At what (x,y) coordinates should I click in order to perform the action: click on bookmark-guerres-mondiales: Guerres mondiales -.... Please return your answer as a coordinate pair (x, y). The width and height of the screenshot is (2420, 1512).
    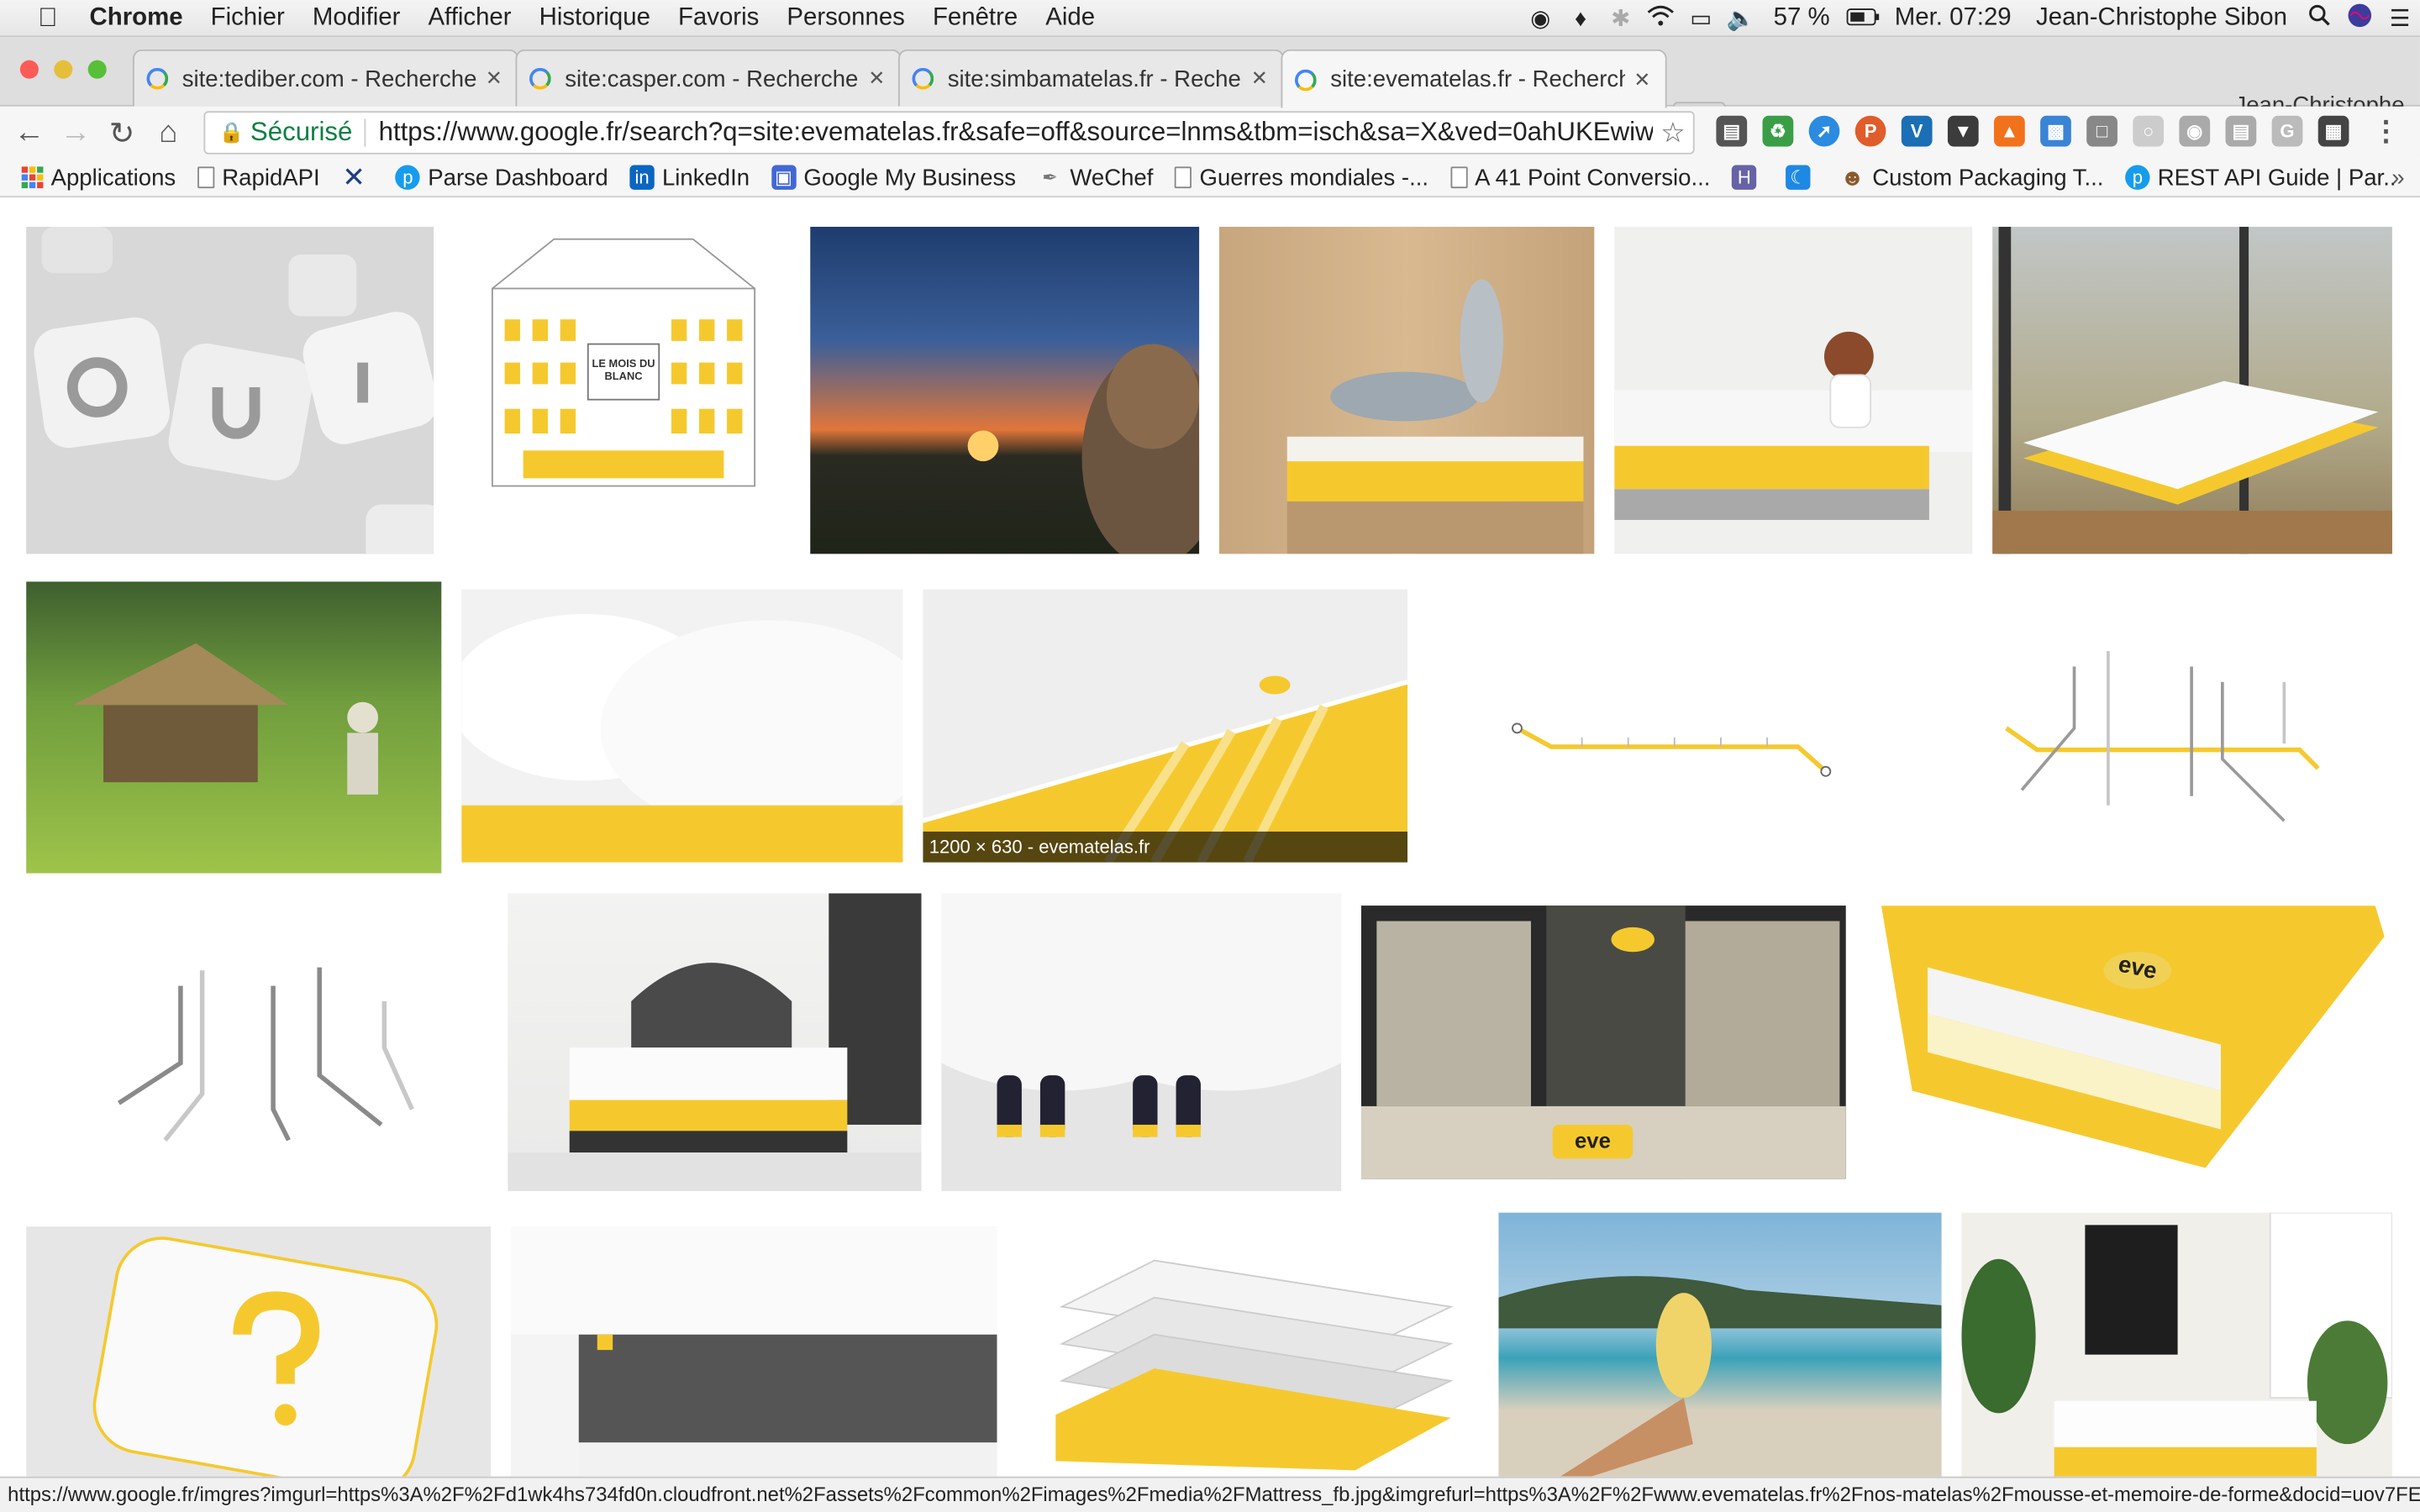
    Looking at the image, I should click on (1301, 178).